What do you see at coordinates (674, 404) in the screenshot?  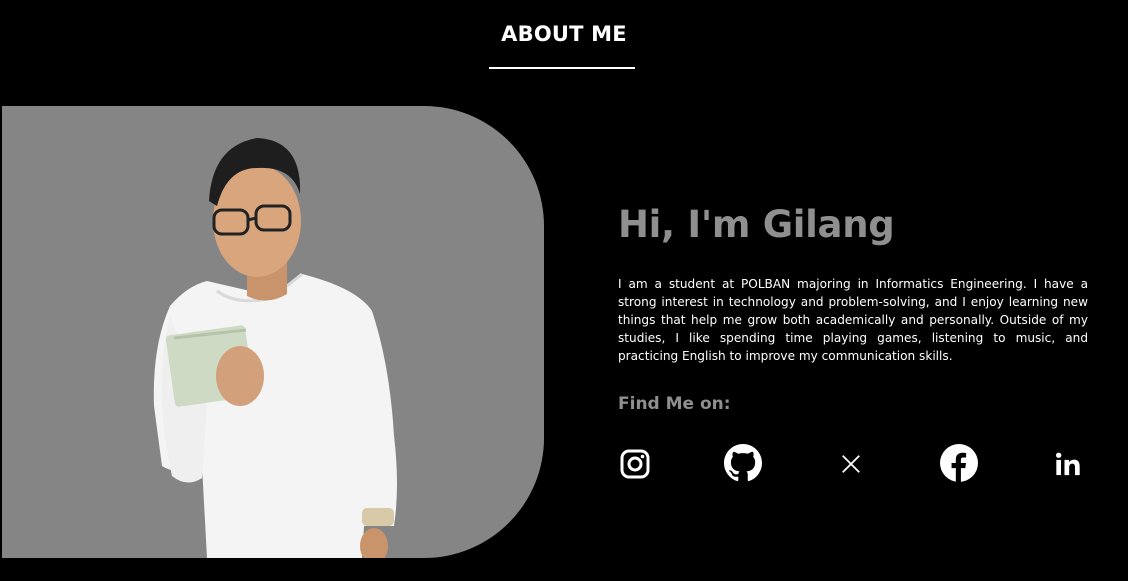 I see `find-me-label: Find Me on:` at bounding box center [674, 404].